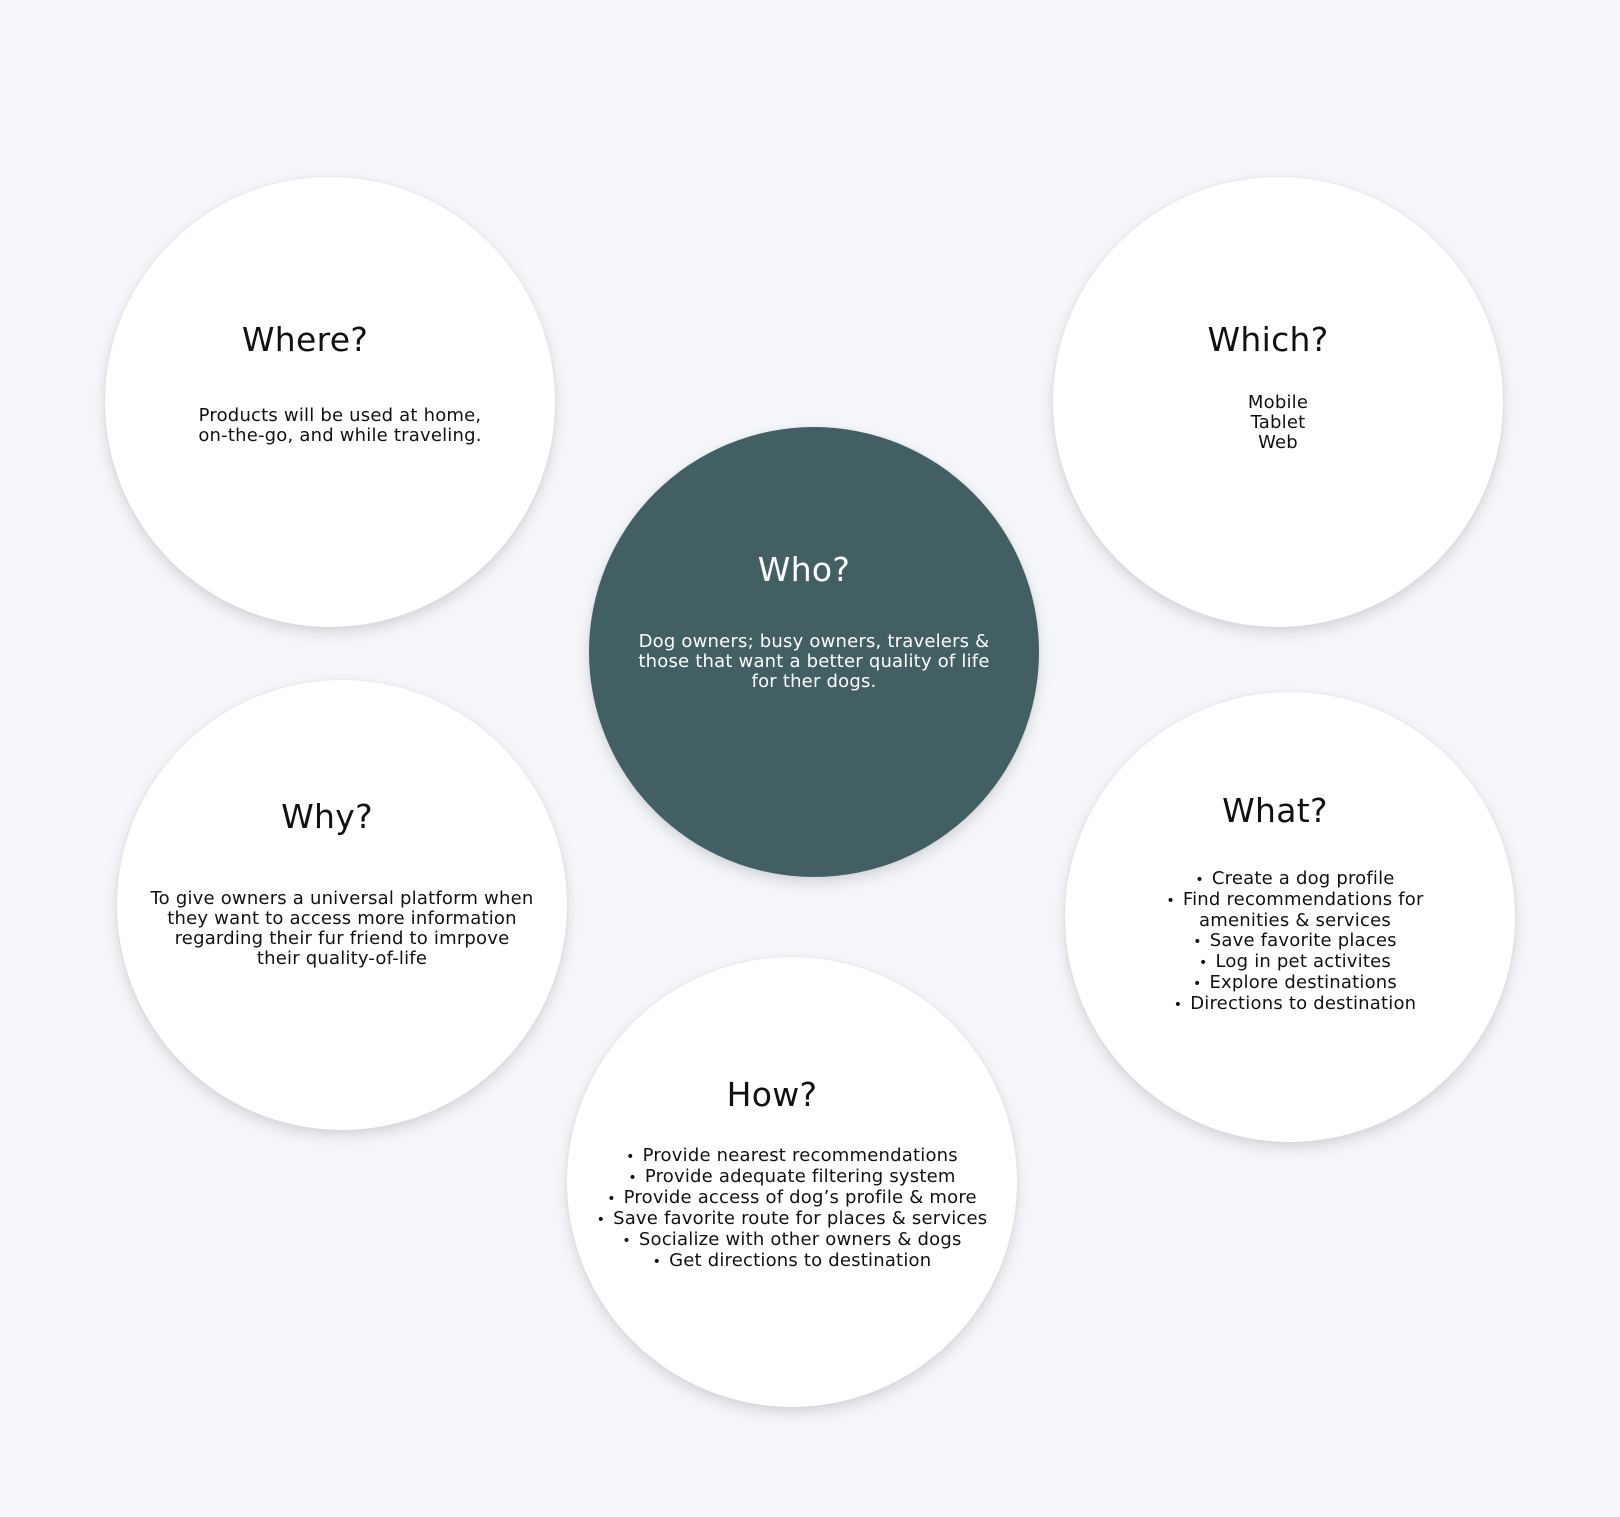 This screenshot has height=1517, width=1620. I want to click on which-text: Mobile Tablet Web, so click(1278, 423).